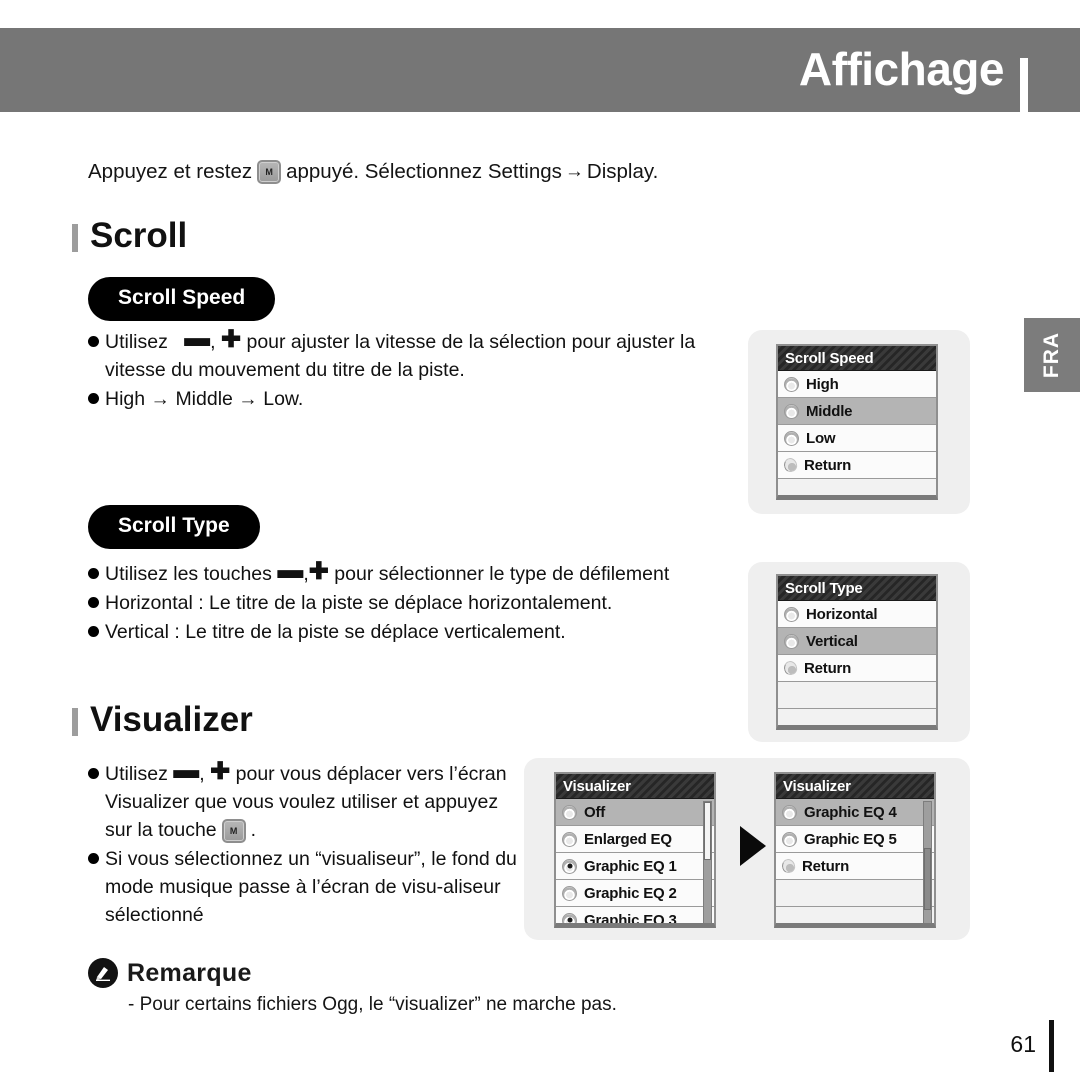 This screenshot has width=1080, height=1080. I want to click on section-tick, so click(75, 237).